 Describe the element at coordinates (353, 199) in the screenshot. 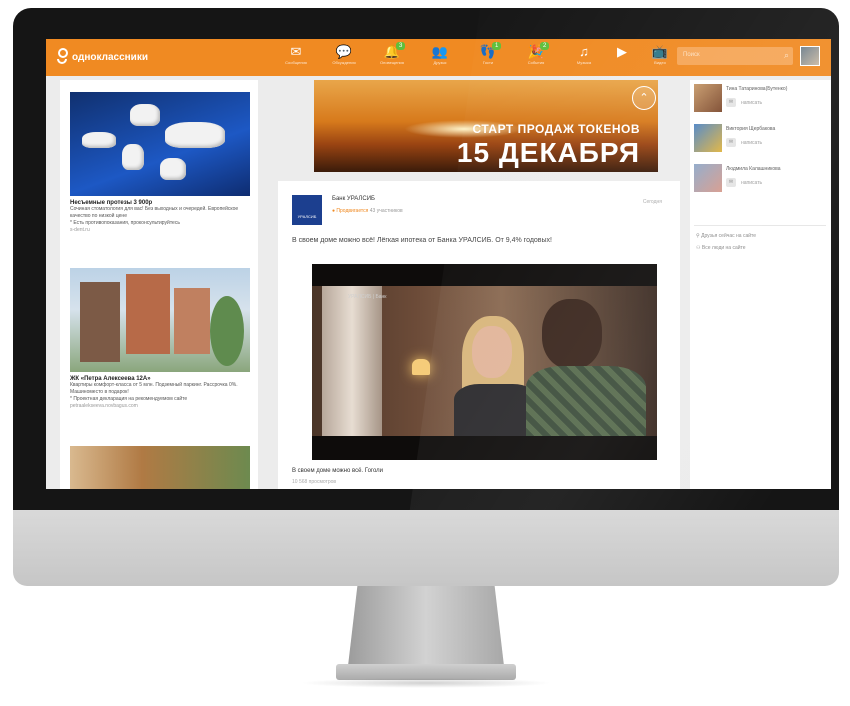

I see `post-author: Банк УРАЛСИБ` at that location.